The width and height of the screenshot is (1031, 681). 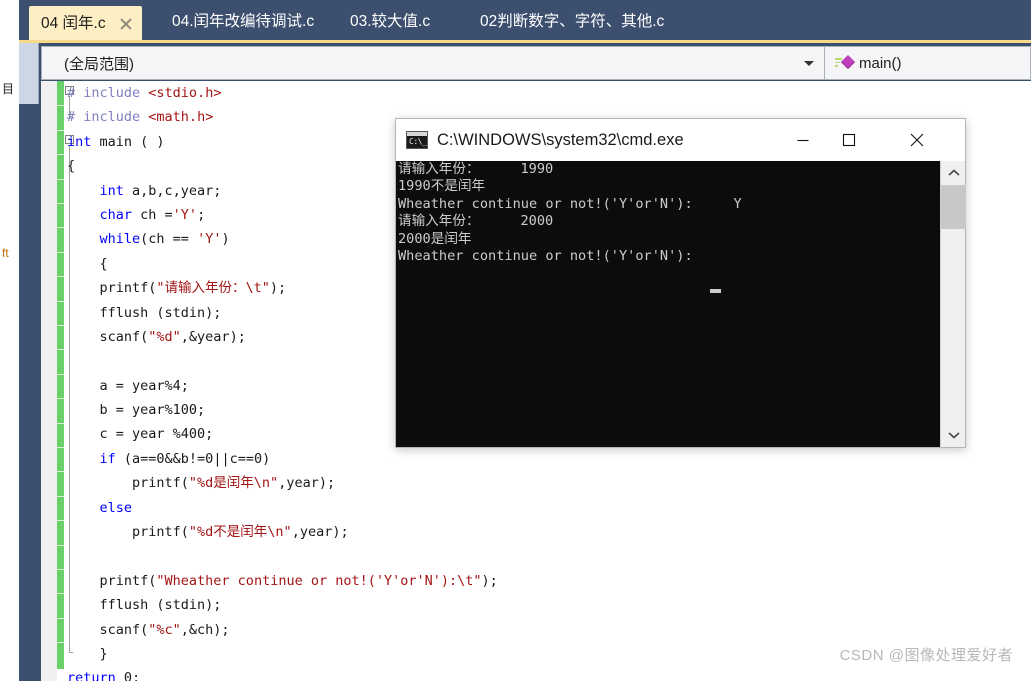 What do you see at coordinates (185, 458) in the screenshot?
I see `code-line: if (a==0&&b!=0||c==0)` at bounding box center [185, 458].